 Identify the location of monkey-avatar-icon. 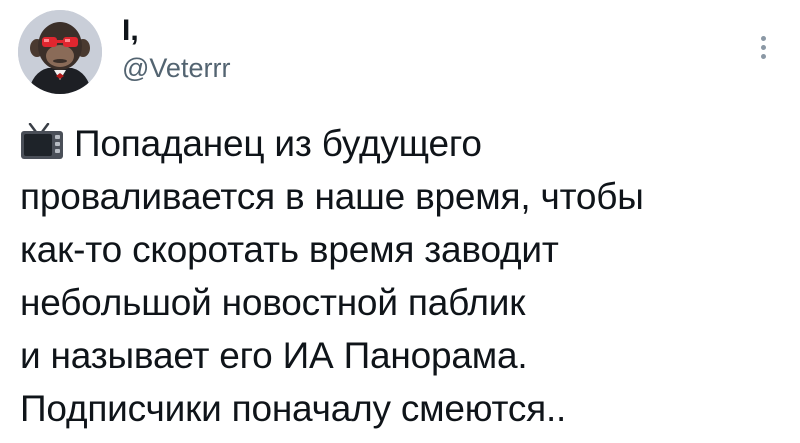
(60, 52).